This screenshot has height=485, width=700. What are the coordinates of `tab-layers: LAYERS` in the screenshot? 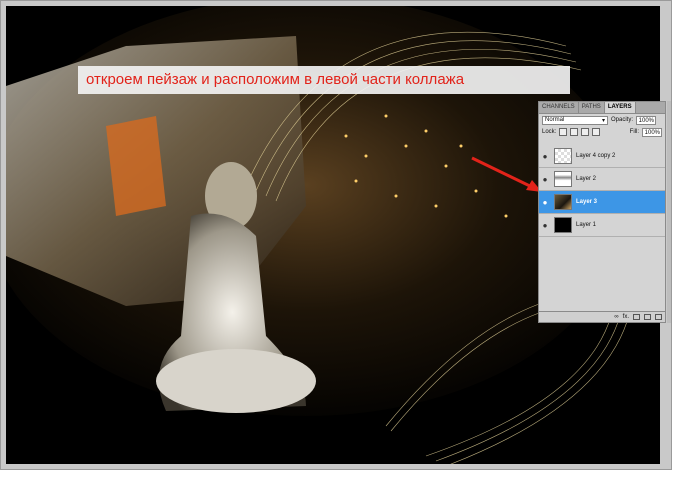 It's located at (620, 107).